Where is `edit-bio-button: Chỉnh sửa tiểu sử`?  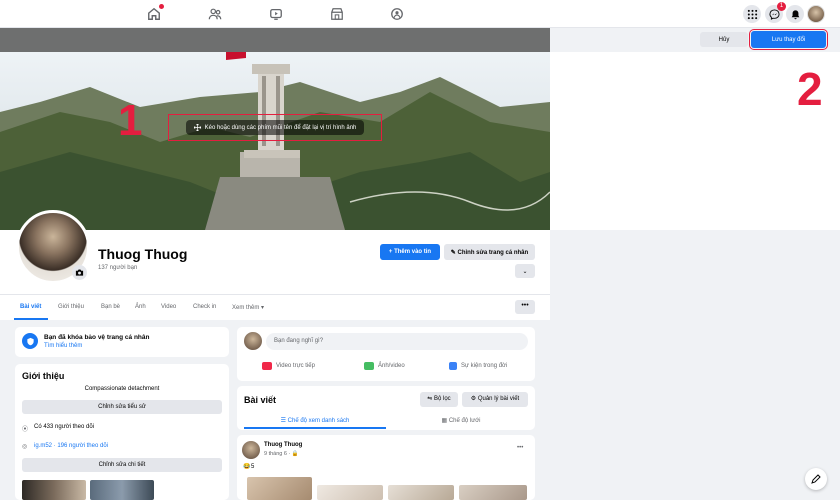 edit-bio-button: Chỉnh sửa tiểu sử is located at coordinates (122, 407).